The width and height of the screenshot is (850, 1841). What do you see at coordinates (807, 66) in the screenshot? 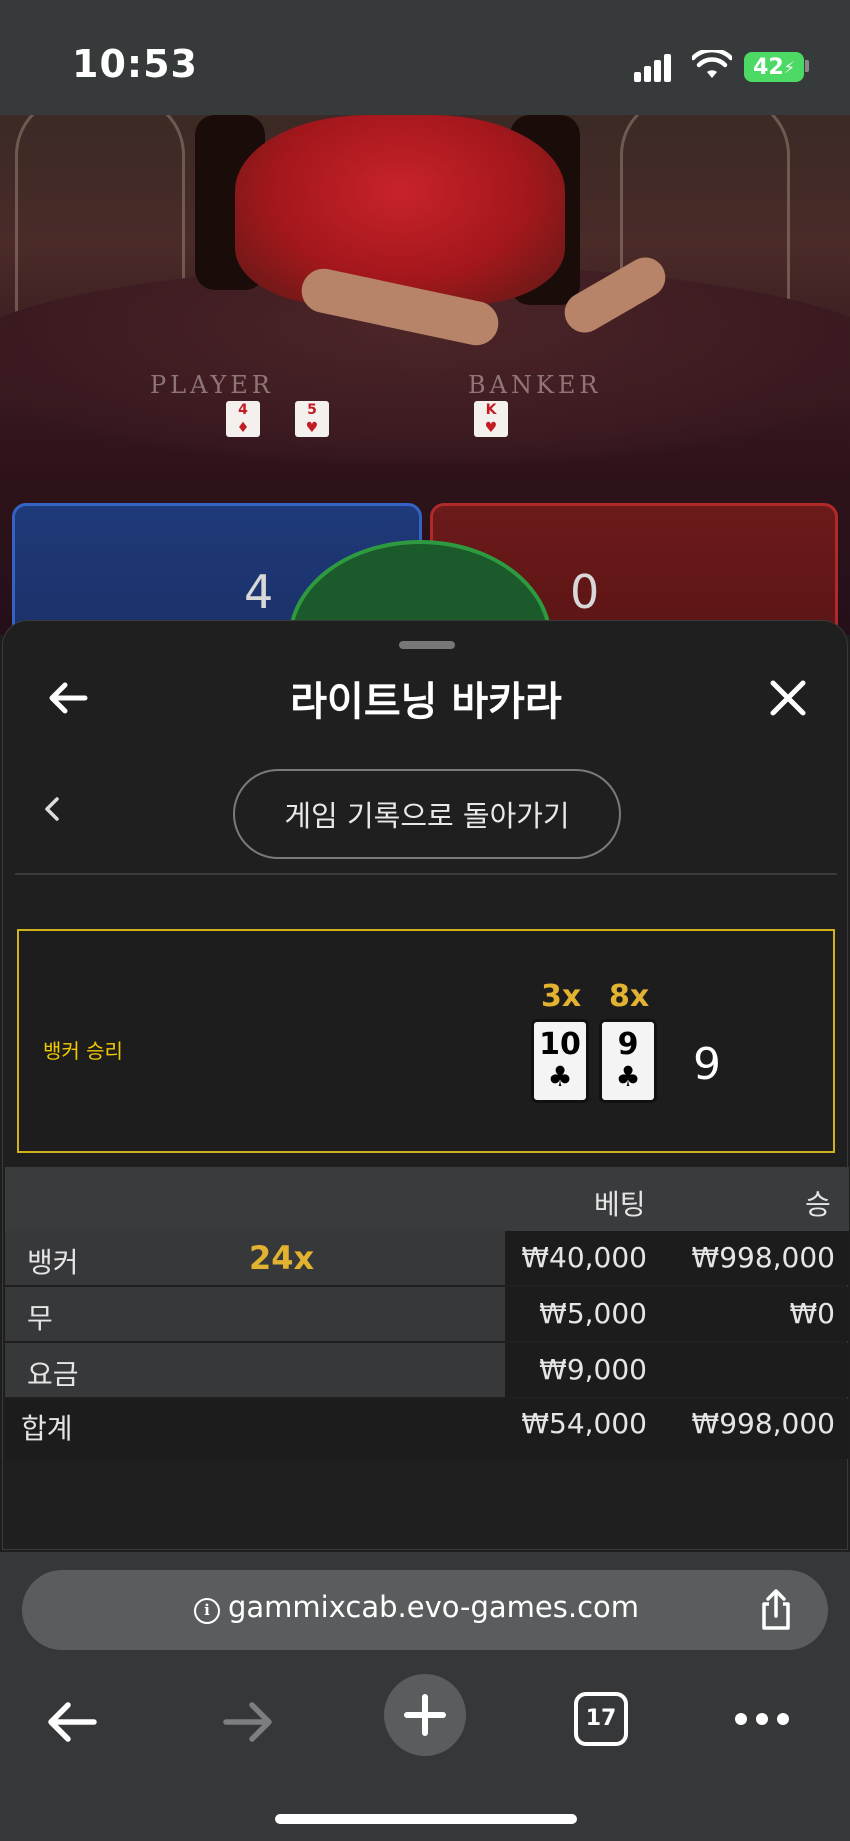
I see `battery-cap` at bounding box center [807, 66].